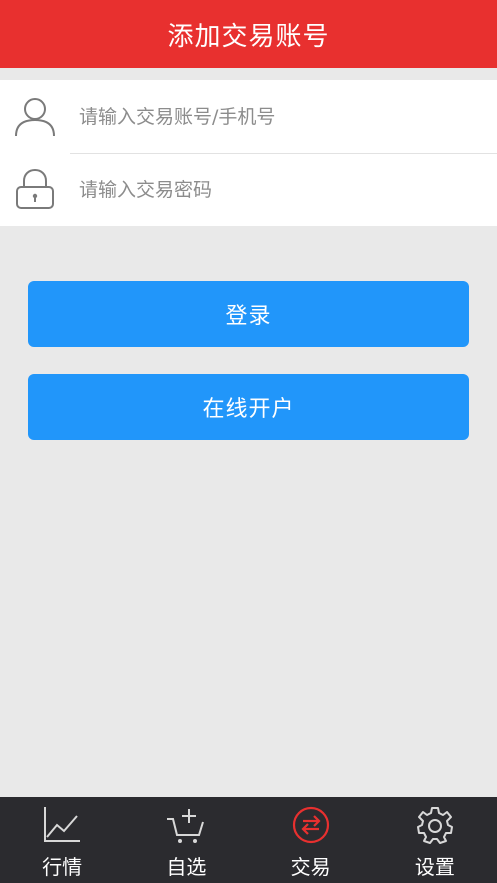  I want to click on user-icon, so click(35, 117).